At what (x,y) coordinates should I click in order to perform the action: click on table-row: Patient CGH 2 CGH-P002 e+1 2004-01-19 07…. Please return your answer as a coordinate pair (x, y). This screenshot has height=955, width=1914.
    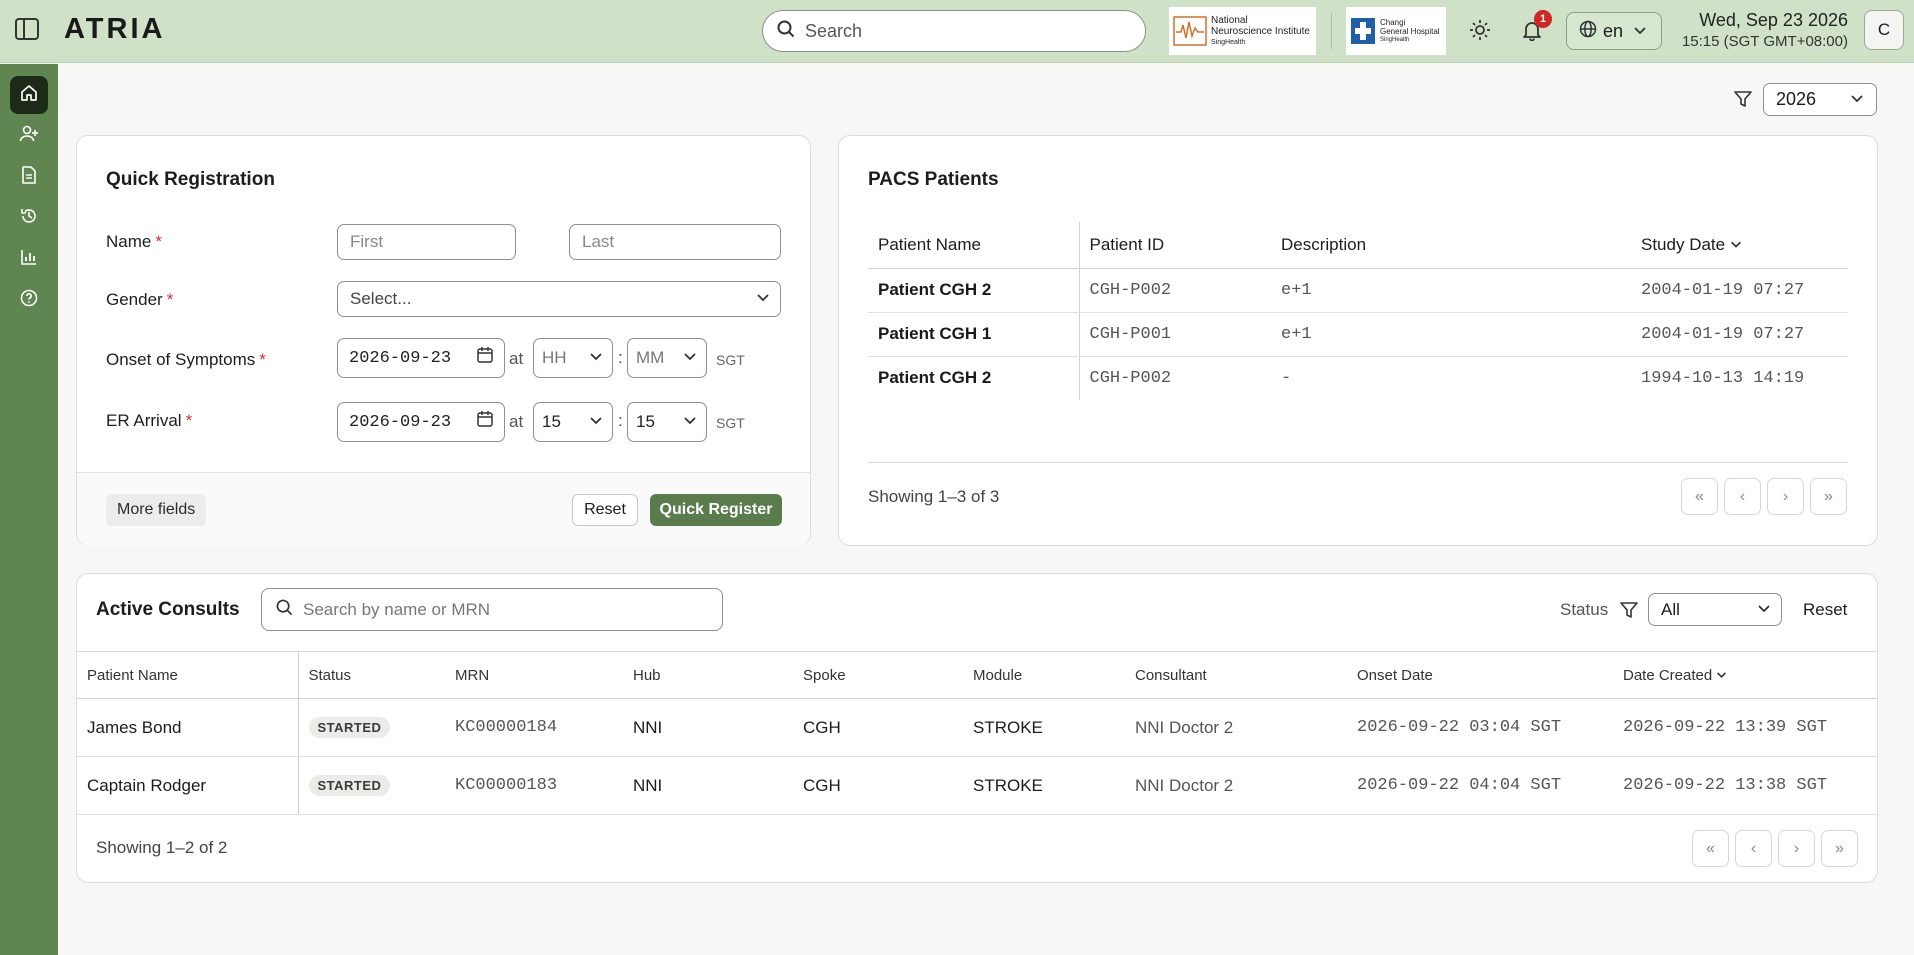
    Looking at the image, I should click on (1358, 290).